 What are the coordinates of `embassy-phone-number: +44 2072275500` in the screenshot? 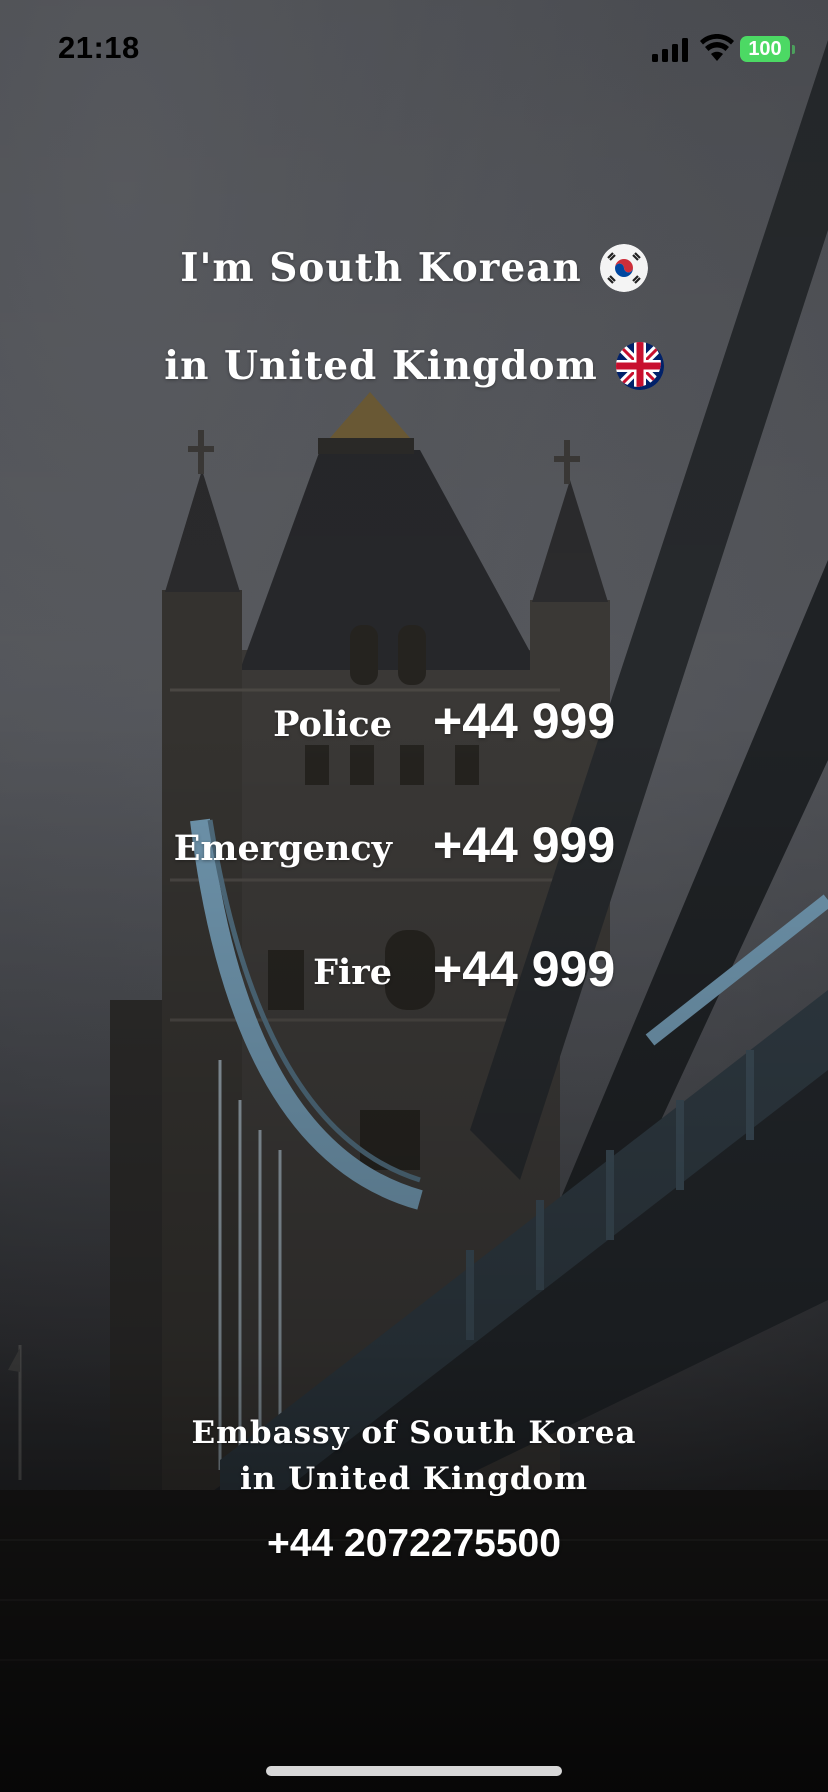 It's located at (414, 1544).